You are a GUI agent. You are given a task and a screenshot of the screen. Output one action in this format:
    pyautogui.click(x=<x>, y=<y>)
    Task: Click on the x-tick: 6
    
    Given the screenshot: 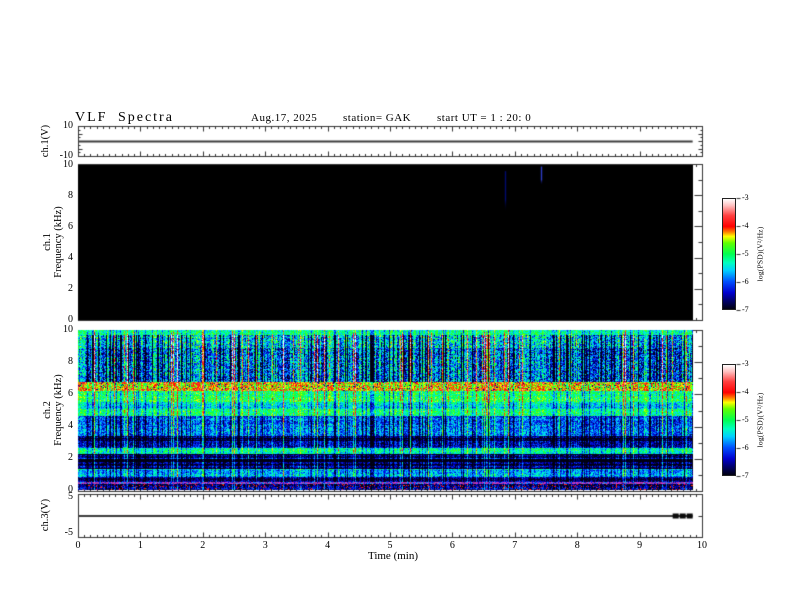 What is the action you would take?
    pyautogui.click(x=452, y=545)
    